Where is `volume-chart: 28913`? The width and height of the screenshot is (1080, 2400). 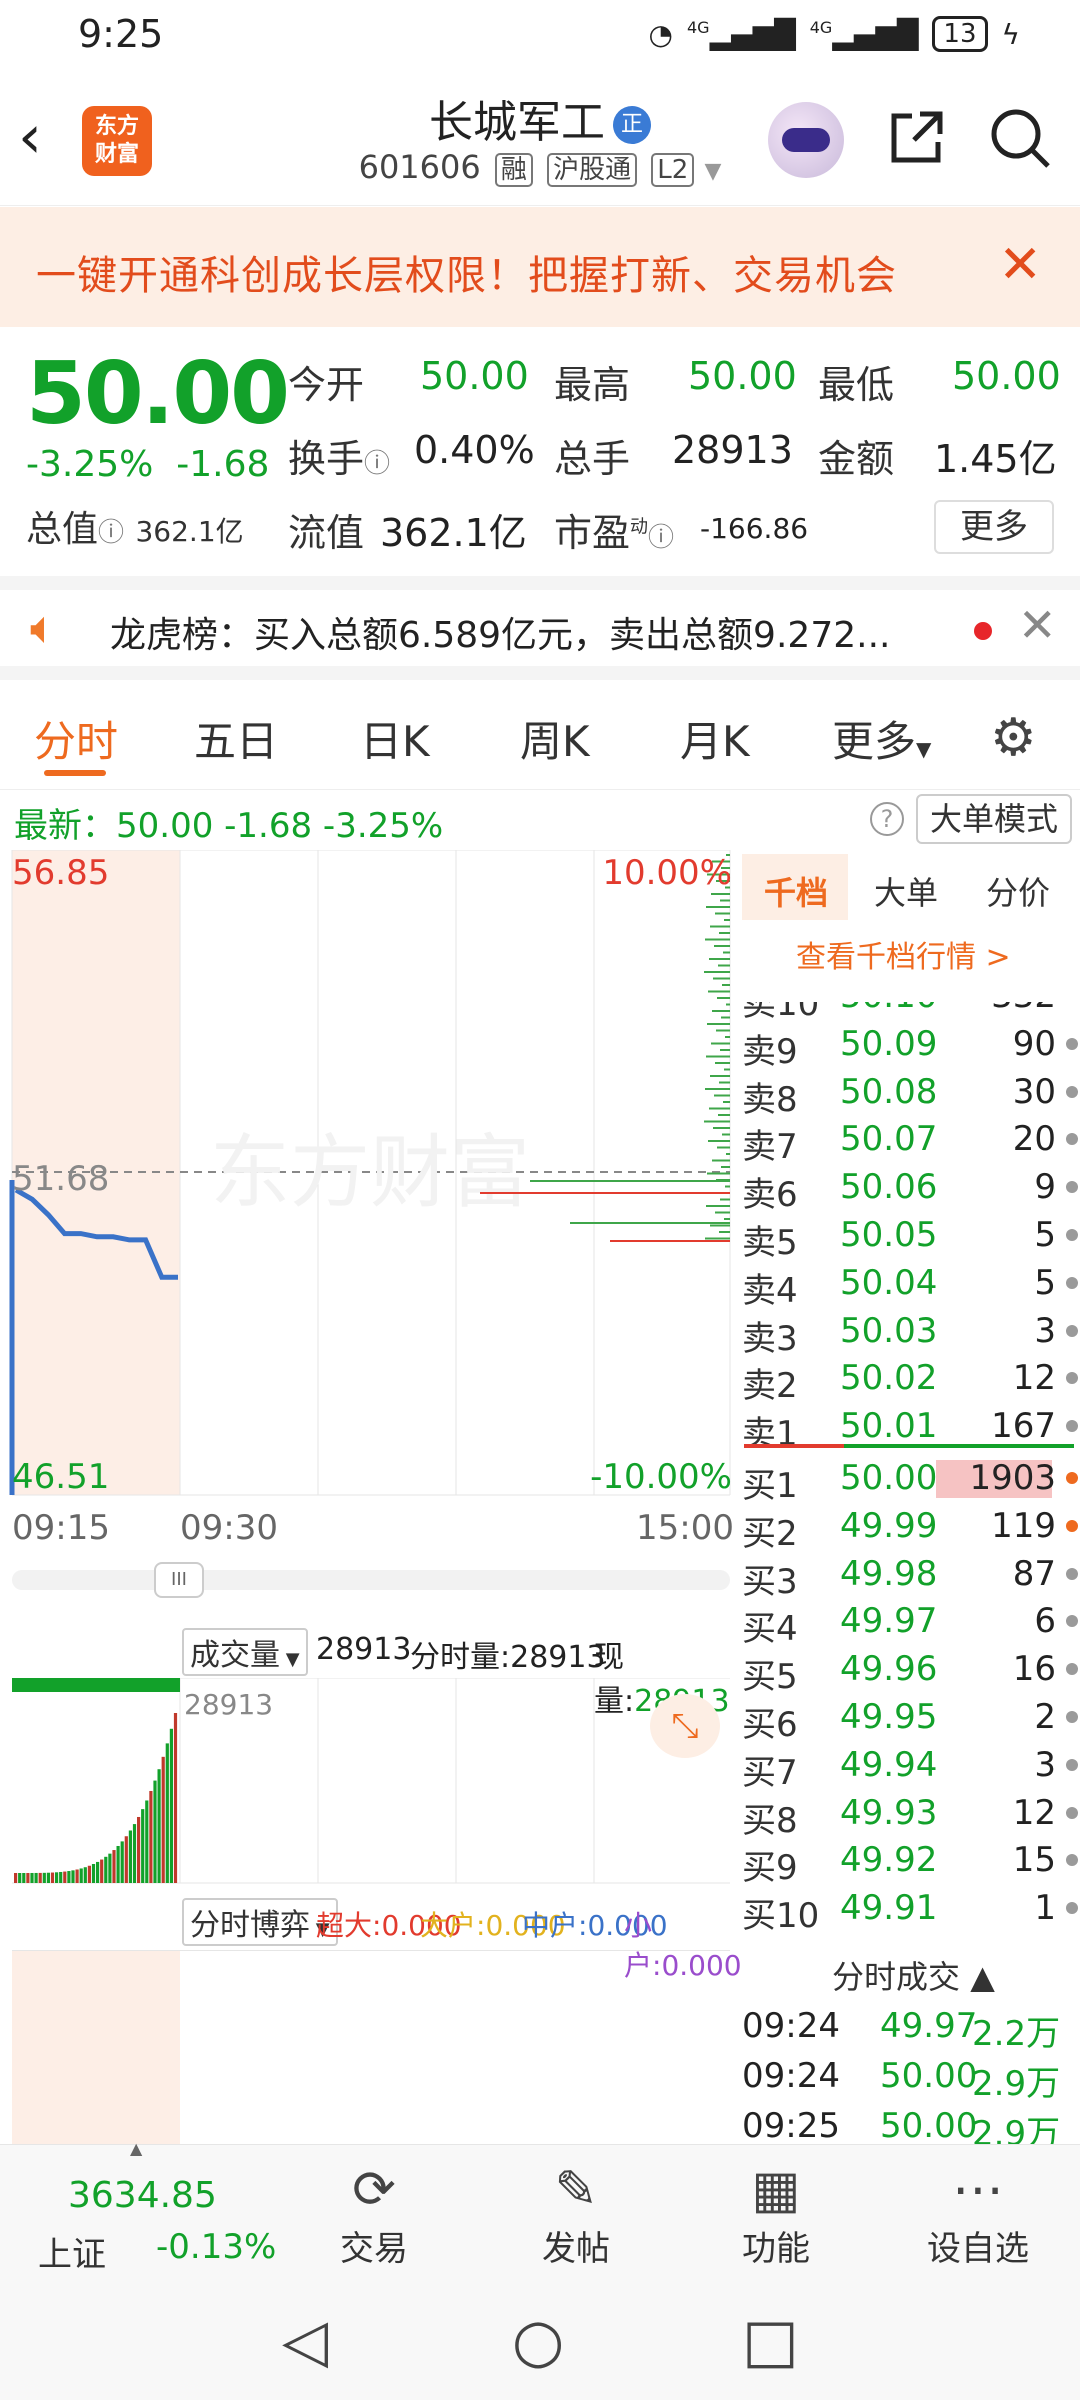
volume-chart: 28913 is located at coordinates (367, 1780).